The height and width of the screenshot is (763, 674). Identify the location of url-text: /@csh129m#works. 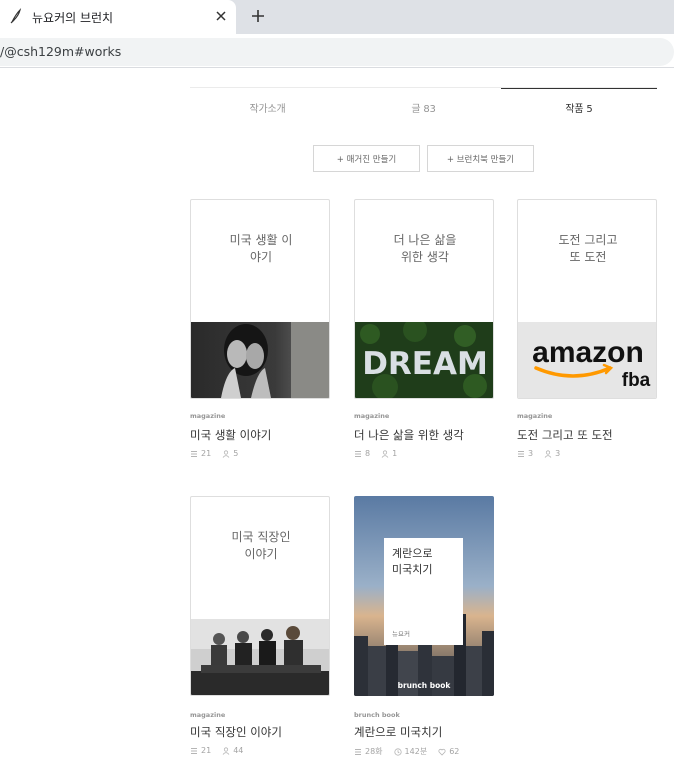
(61, 51).